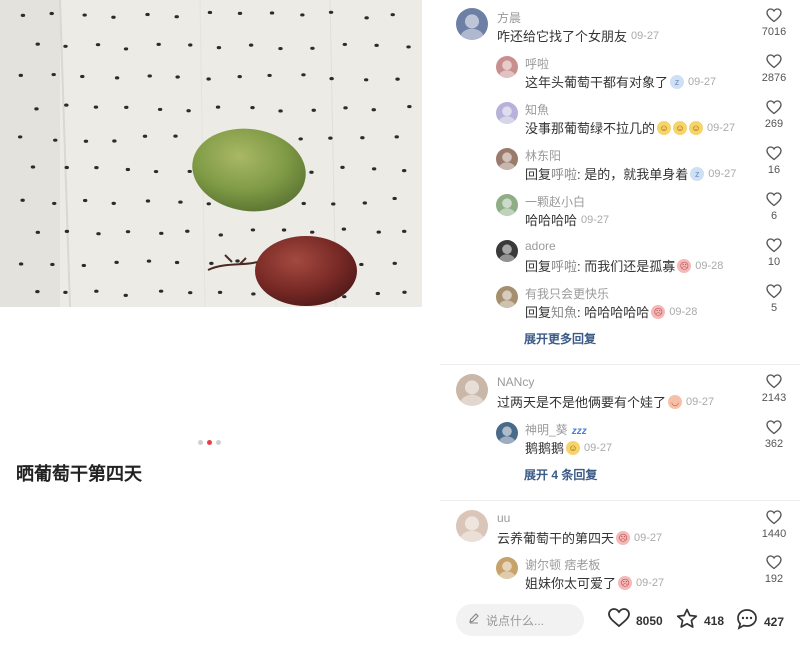  I want to click on comment-like-button: 5, so click(774, 299).